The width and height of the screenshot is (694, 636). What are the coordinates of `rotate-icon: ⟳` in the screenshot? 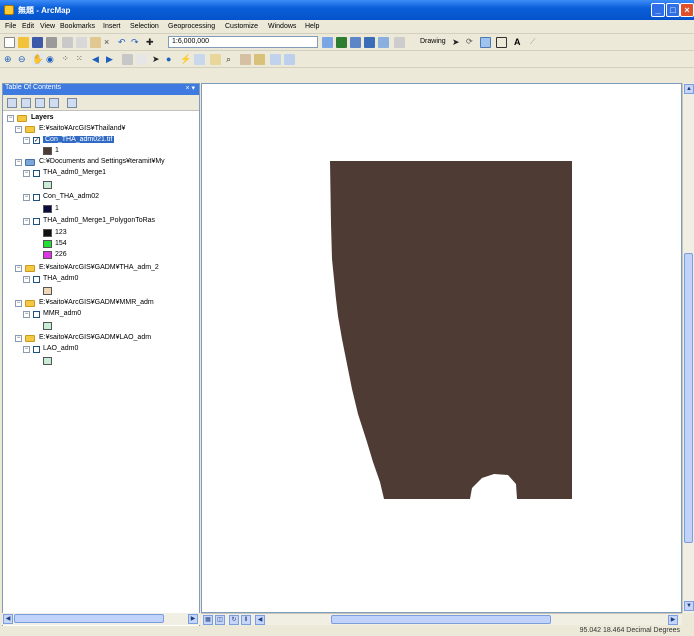 It's located at (471, 42).